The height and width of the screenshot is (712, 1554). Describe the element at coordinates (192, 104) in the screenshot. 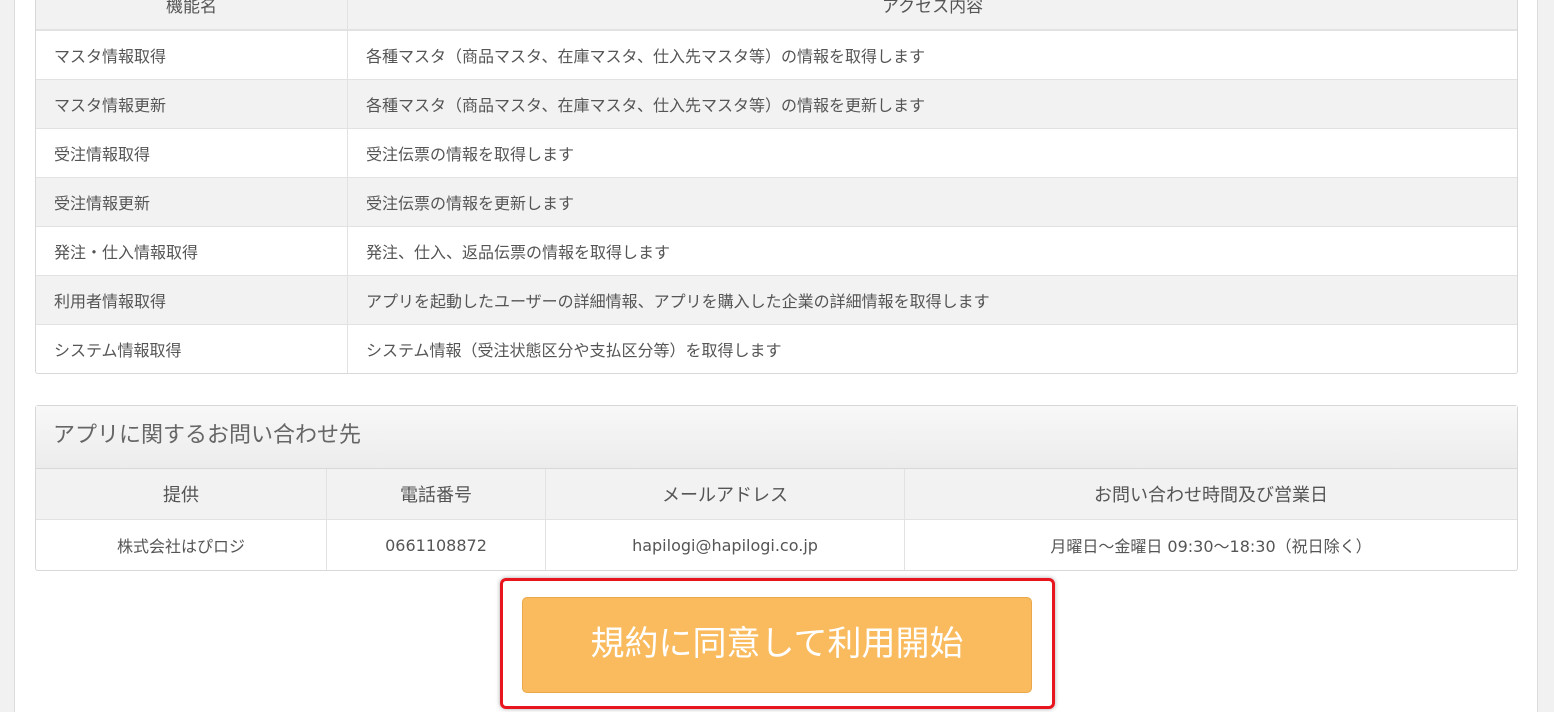

I see `function-name-cell: マスタ情報更新` at that location.